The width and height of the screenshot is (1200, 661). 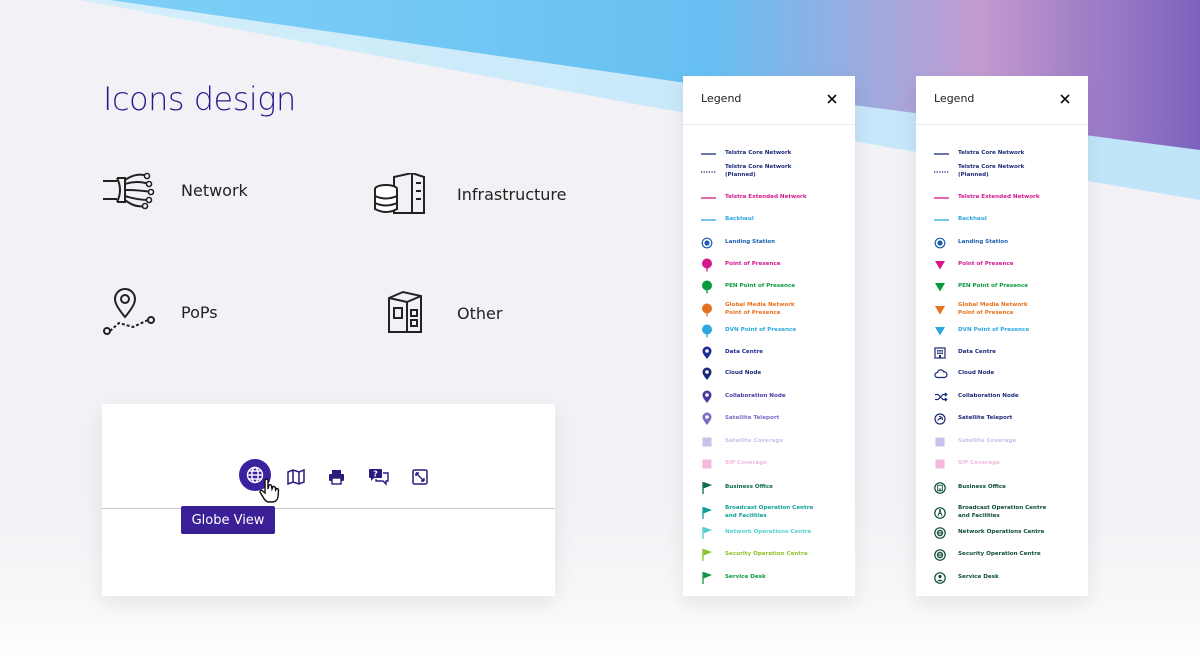 What do you see at coordinates (991, 153) in the screenshot?
I see `legend-item-label: Telstra Core Network` at bounding box center [991, 153].